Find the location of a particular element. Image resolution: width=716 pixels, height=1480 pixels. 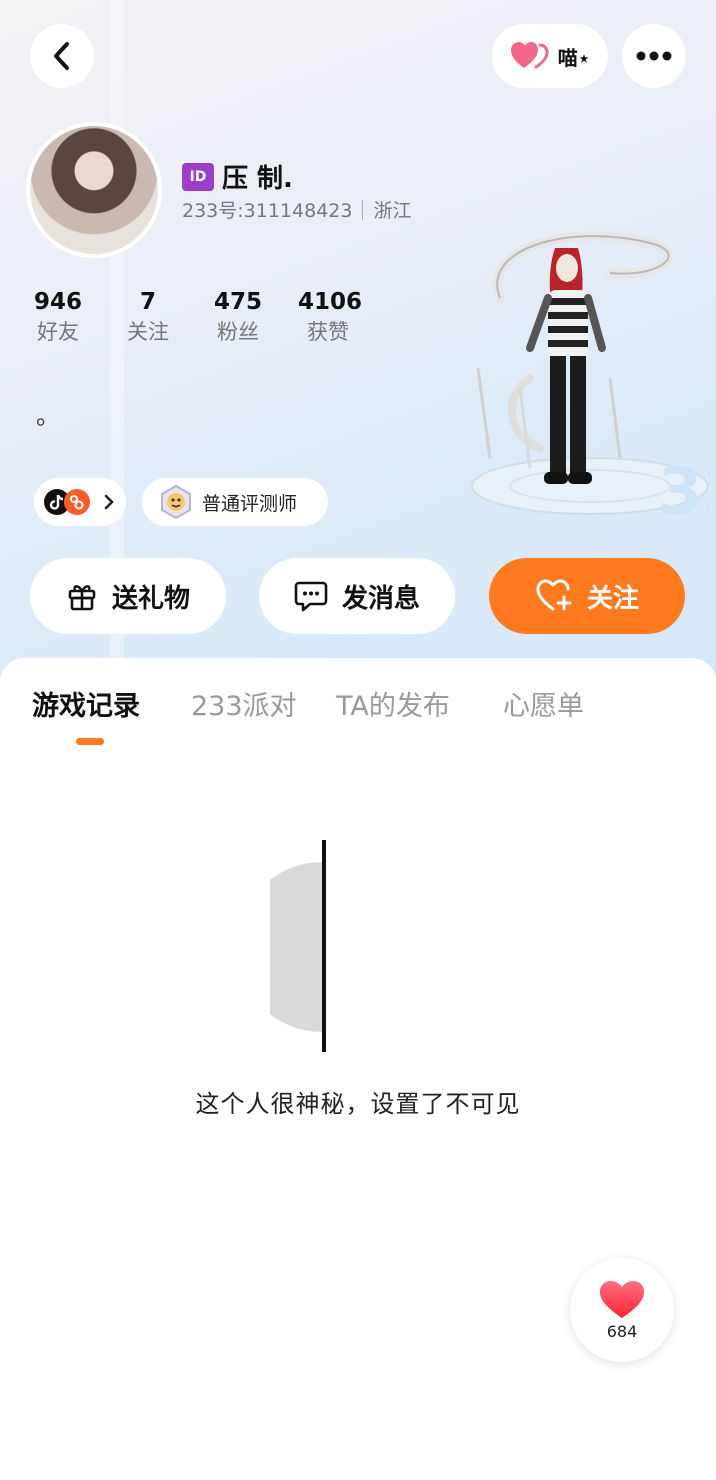

send-message-button: 发消息 is located at coordinates (357, 596).